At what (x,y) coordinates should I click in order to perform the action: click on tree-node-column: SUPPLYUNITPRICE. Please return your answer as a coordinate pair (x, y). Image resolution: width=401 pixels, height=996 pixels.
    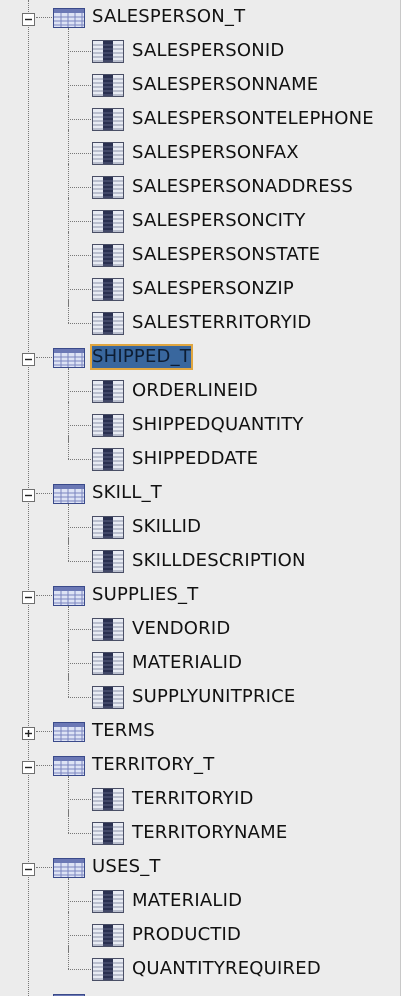
    Looking at the image, I should click on (200, 694).